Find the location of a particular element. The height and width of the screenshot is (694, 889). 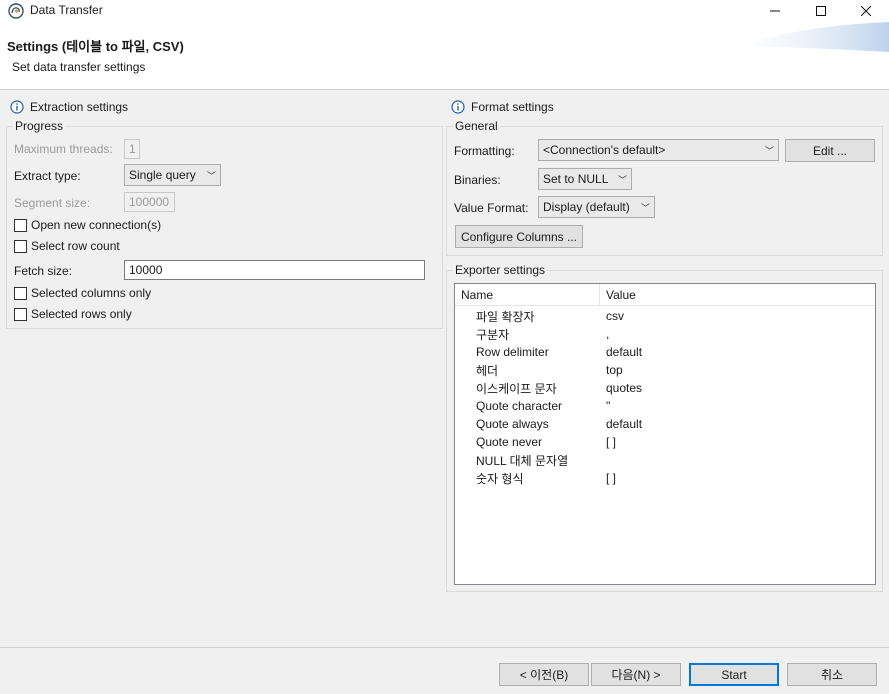

row-name: Quote character is located at coordinates (519, 406).